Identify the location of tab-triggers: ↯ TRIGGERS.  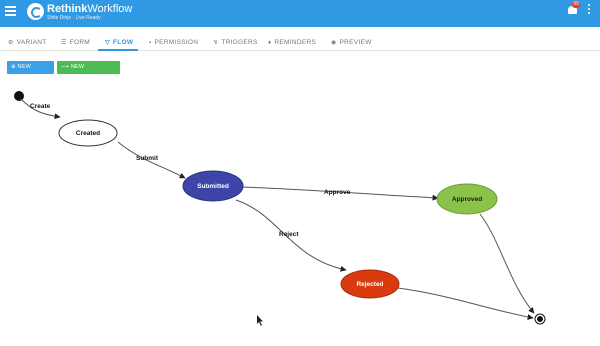
(235, 43).